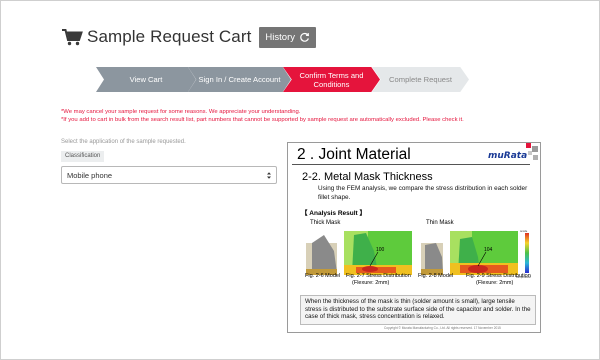 The image size is (600, 360). I want to click on value-thin: 104, so click(488, 250).